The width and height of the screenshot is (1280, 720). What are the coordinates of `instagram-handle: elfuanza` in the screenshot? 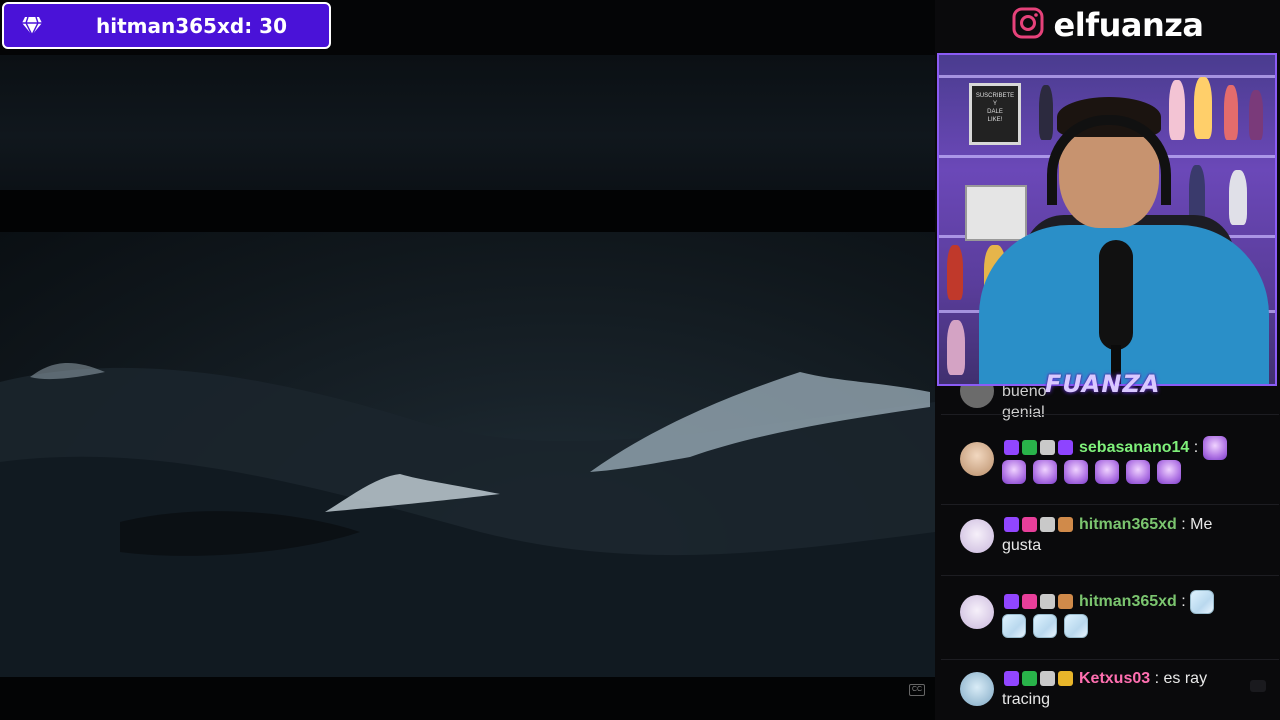 It's located at (1128, 25).